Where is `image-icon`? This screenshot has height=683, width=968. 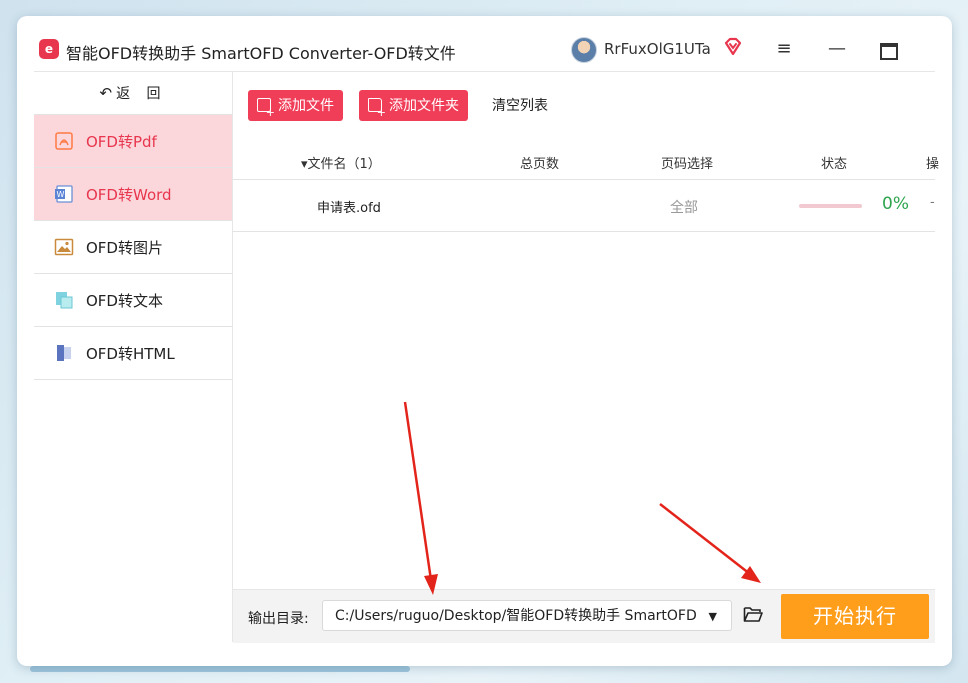
image-icon is located at coordinates (64, 247).